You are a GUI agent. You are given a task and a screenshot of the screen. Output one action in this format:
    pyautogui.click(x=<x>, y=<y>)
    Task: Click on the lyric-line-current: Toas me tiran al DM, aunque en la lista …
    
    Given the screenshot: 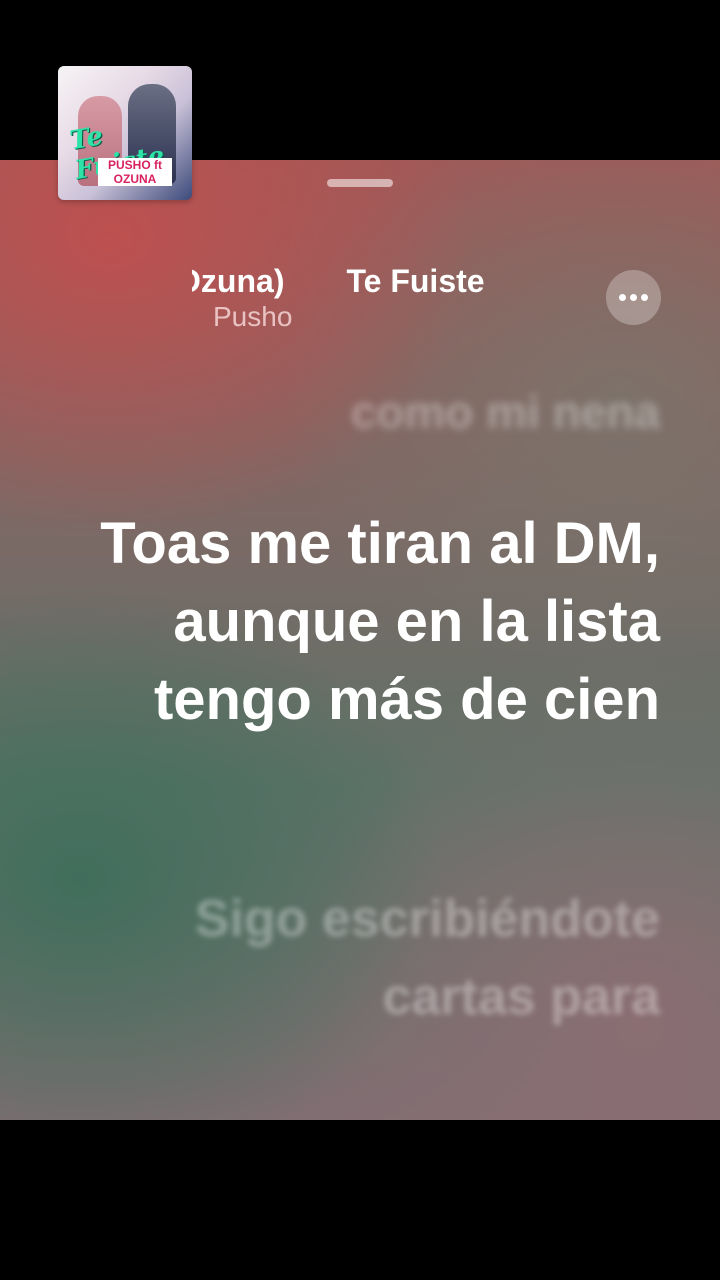 What is the action you would take?
    pyautogui.click(x=380, y=622)
    